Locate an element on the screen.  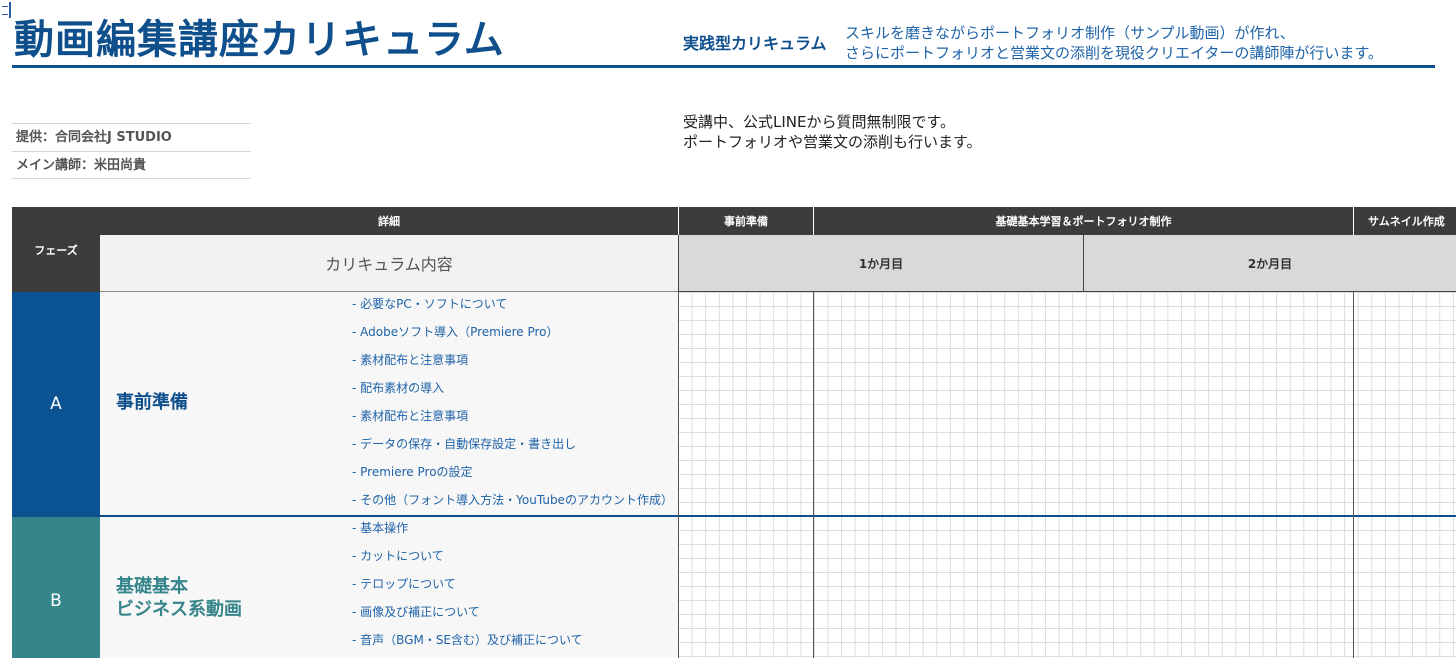
cell-cursor-marker is located at coordinates (6, 10).